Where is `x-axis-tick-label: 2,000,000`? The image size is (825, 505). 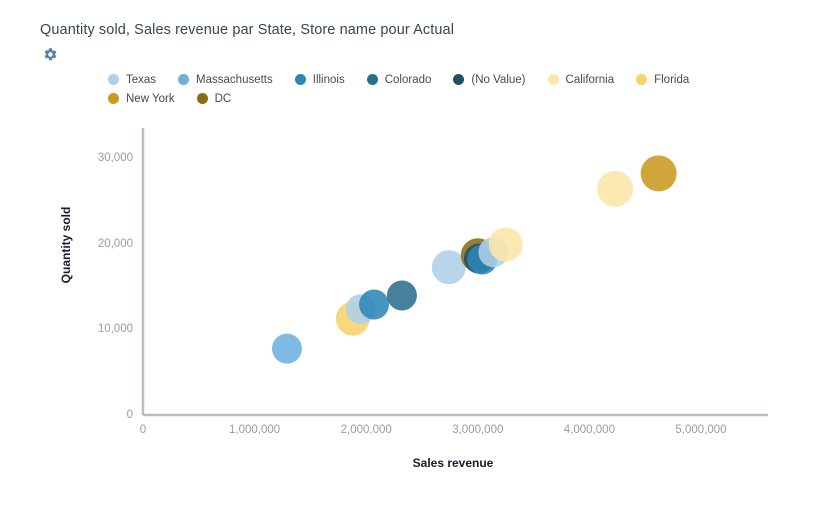 x-axis-tick-label: 2,000,000 is located at coordinates (366, 430).